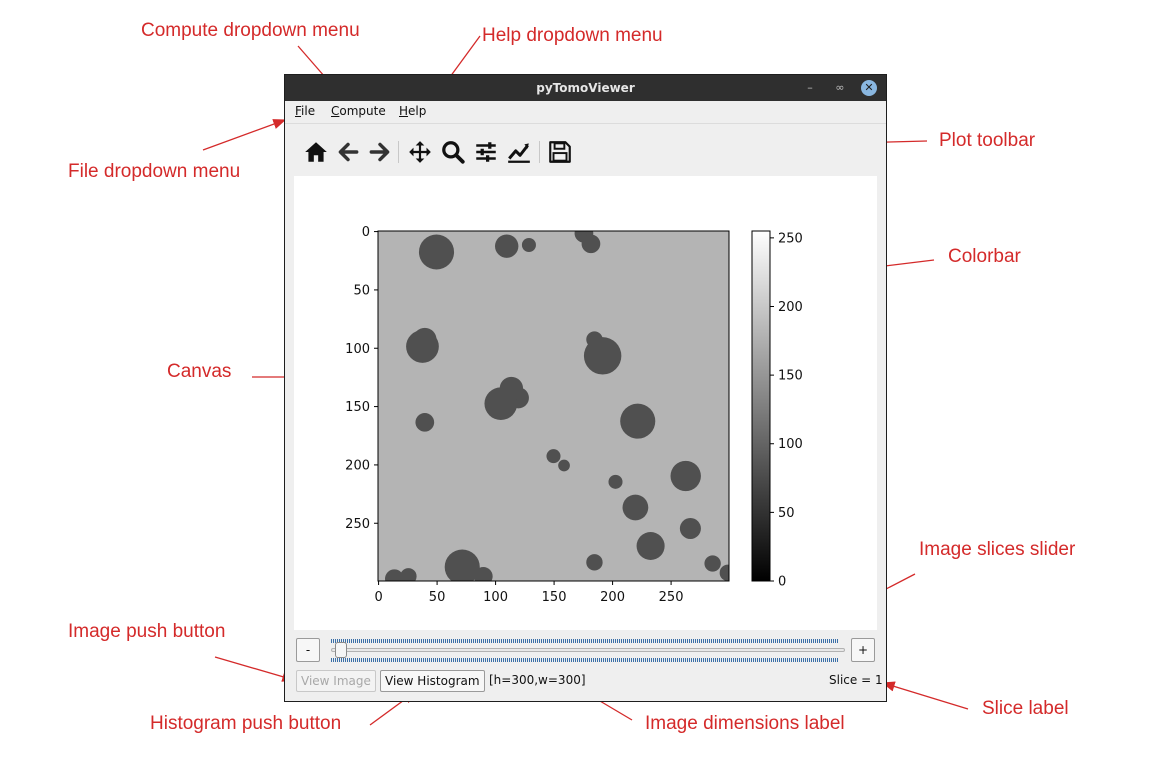 The height and width of the screenshot is (768, 1152). Describe the element at coordinates (840, 88) in the screenshot. I see `restore-icon: ∞` at that location.